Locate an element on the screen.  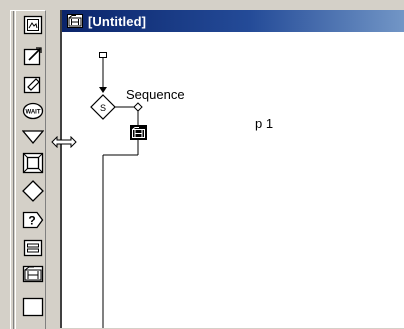
path-map-icon is located at coordinates (138, 132).